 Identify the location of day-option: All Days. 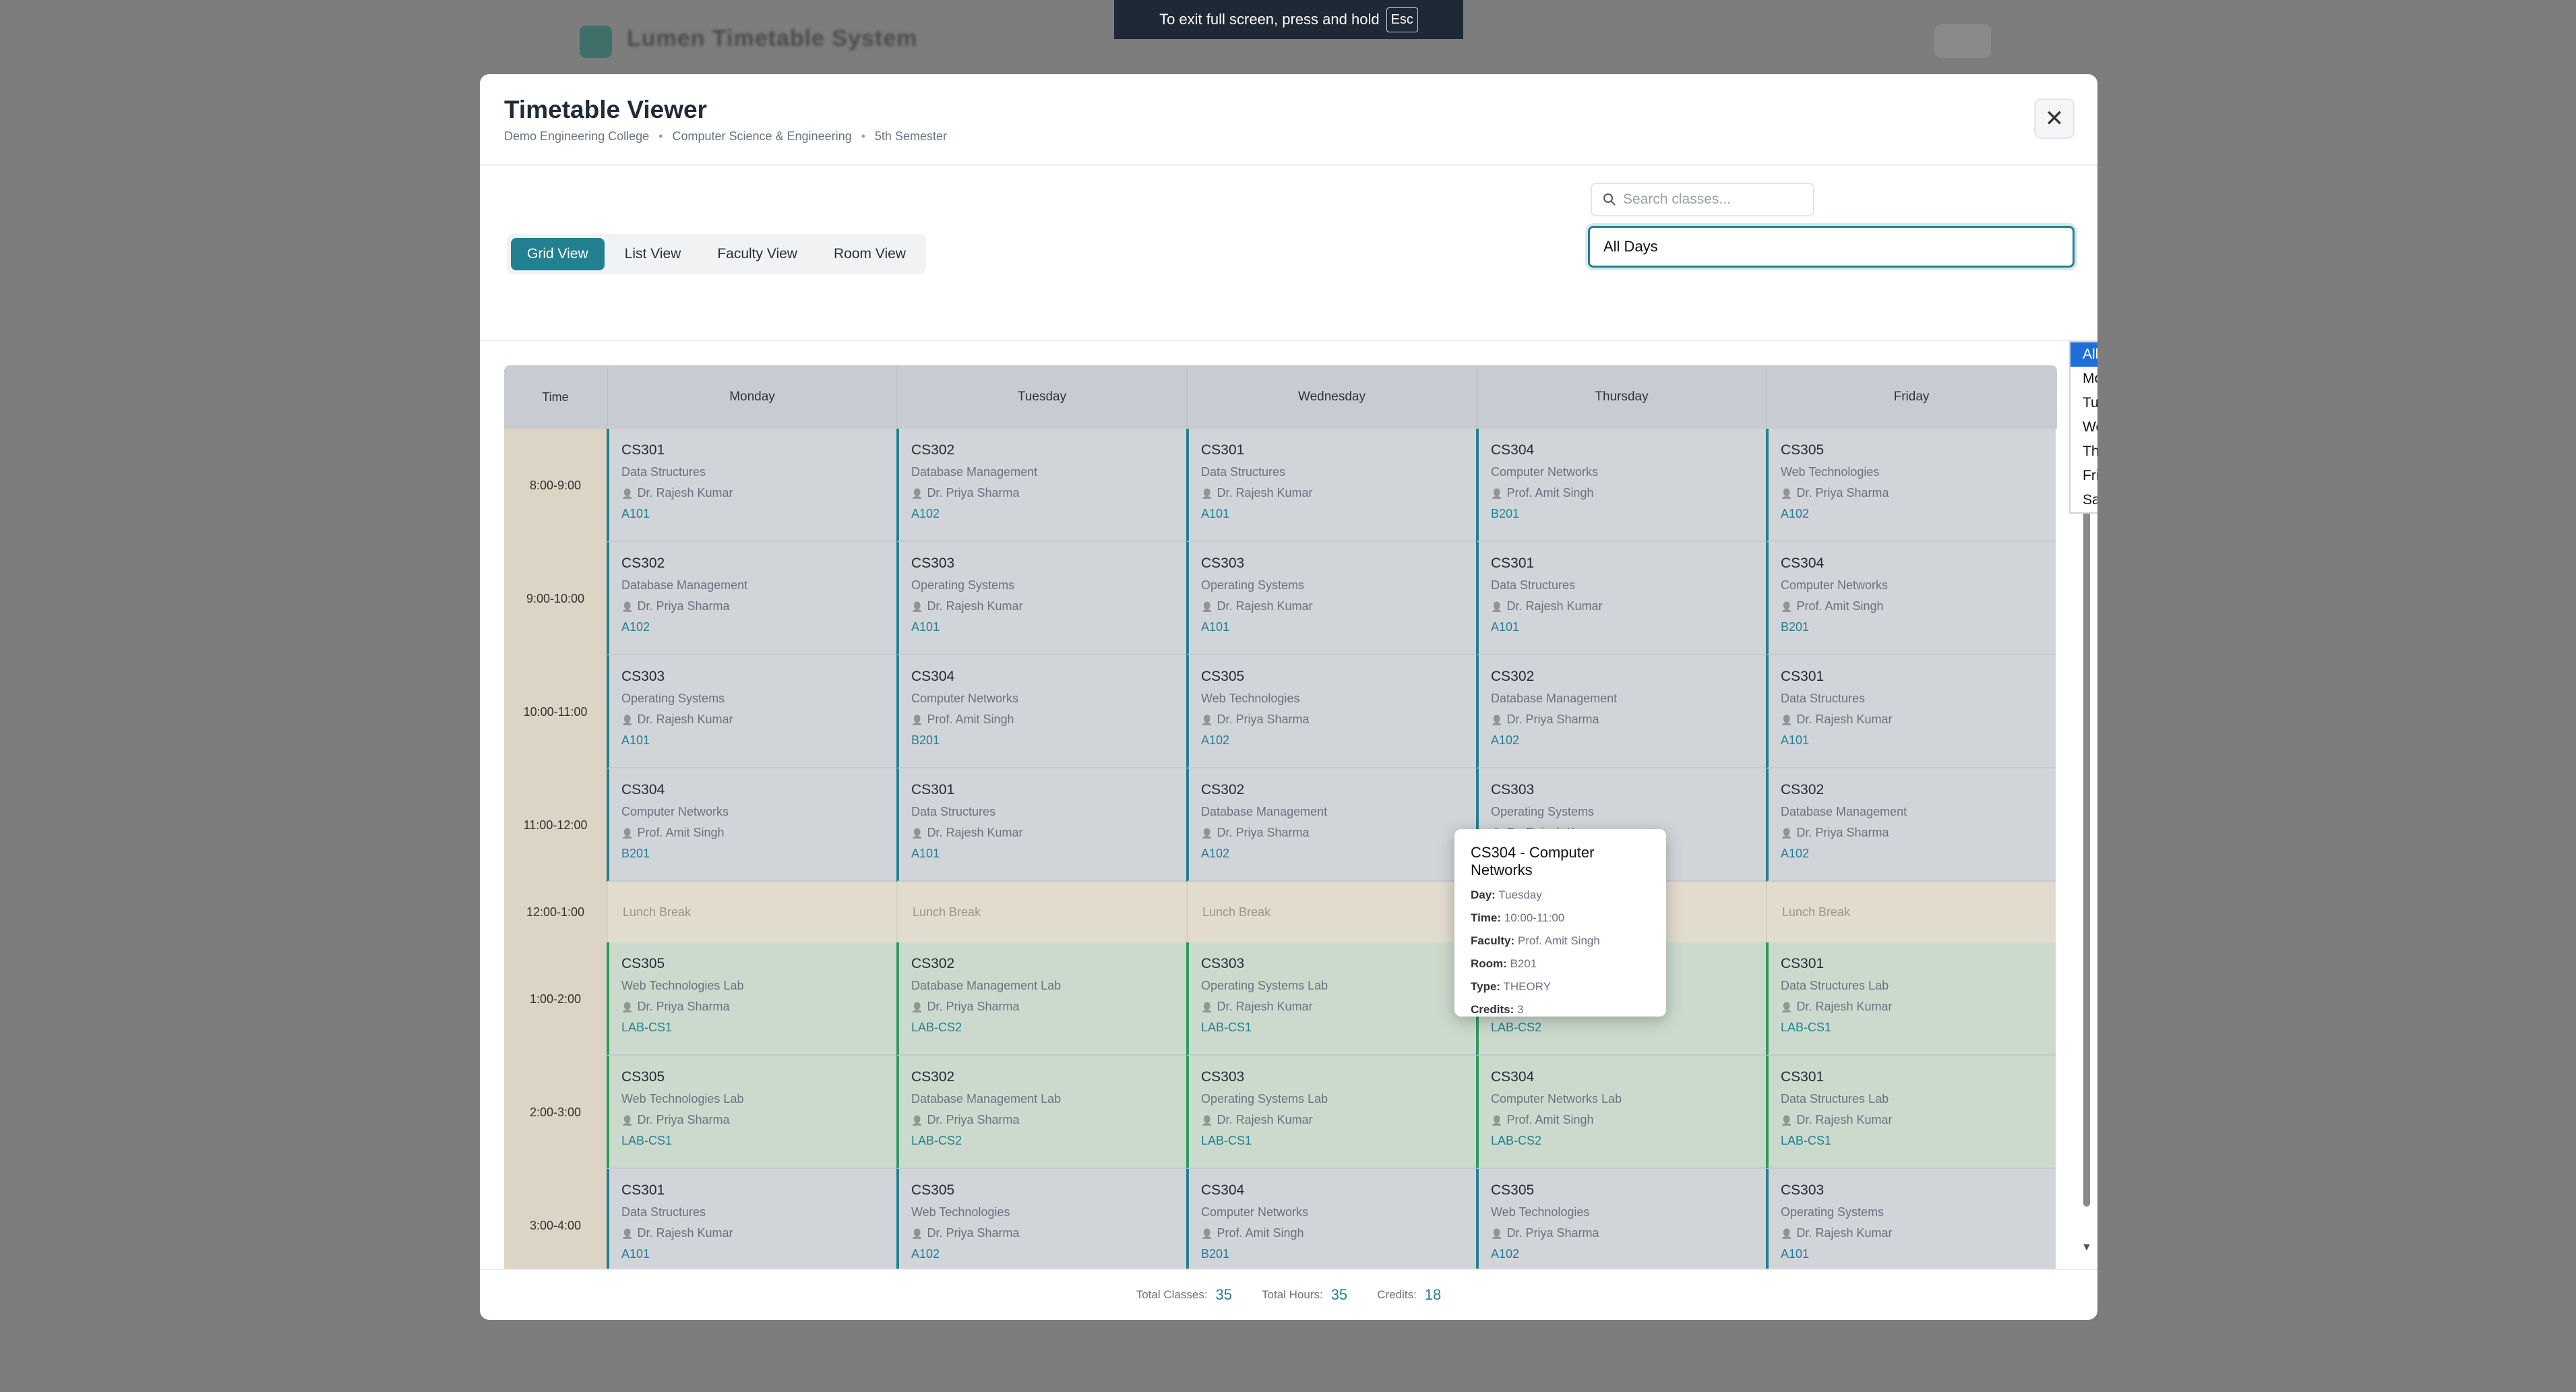
(2084, 354).